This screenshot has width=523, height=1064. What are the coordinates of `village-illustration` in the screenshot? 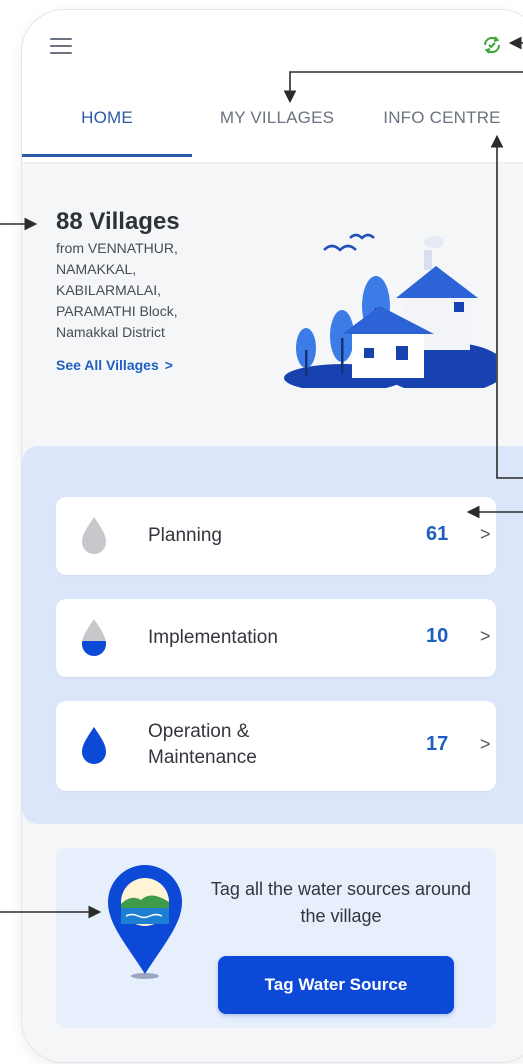 It's located at (390, 310).